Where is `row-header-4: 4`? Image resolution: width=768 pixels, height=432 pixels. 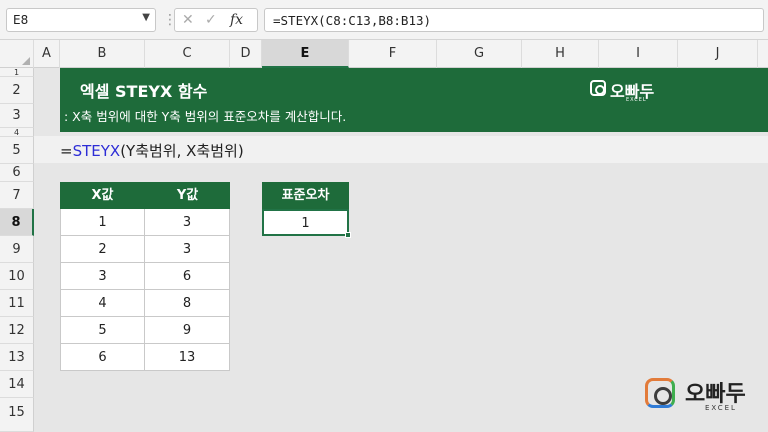
row-header-4: 4 is located at coordinates (17, 132).